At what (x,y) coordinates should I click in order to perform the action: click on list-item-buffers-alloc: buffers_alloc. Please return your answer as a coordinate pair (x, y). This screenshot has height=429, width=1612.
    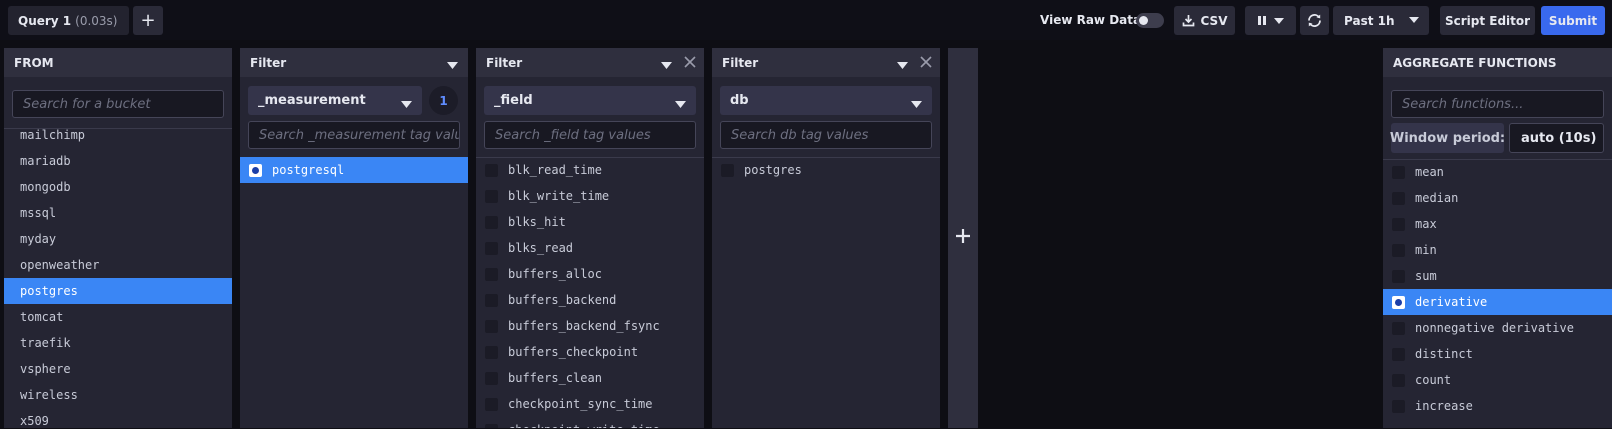
    Looking at the image, I should click on (590, 274).